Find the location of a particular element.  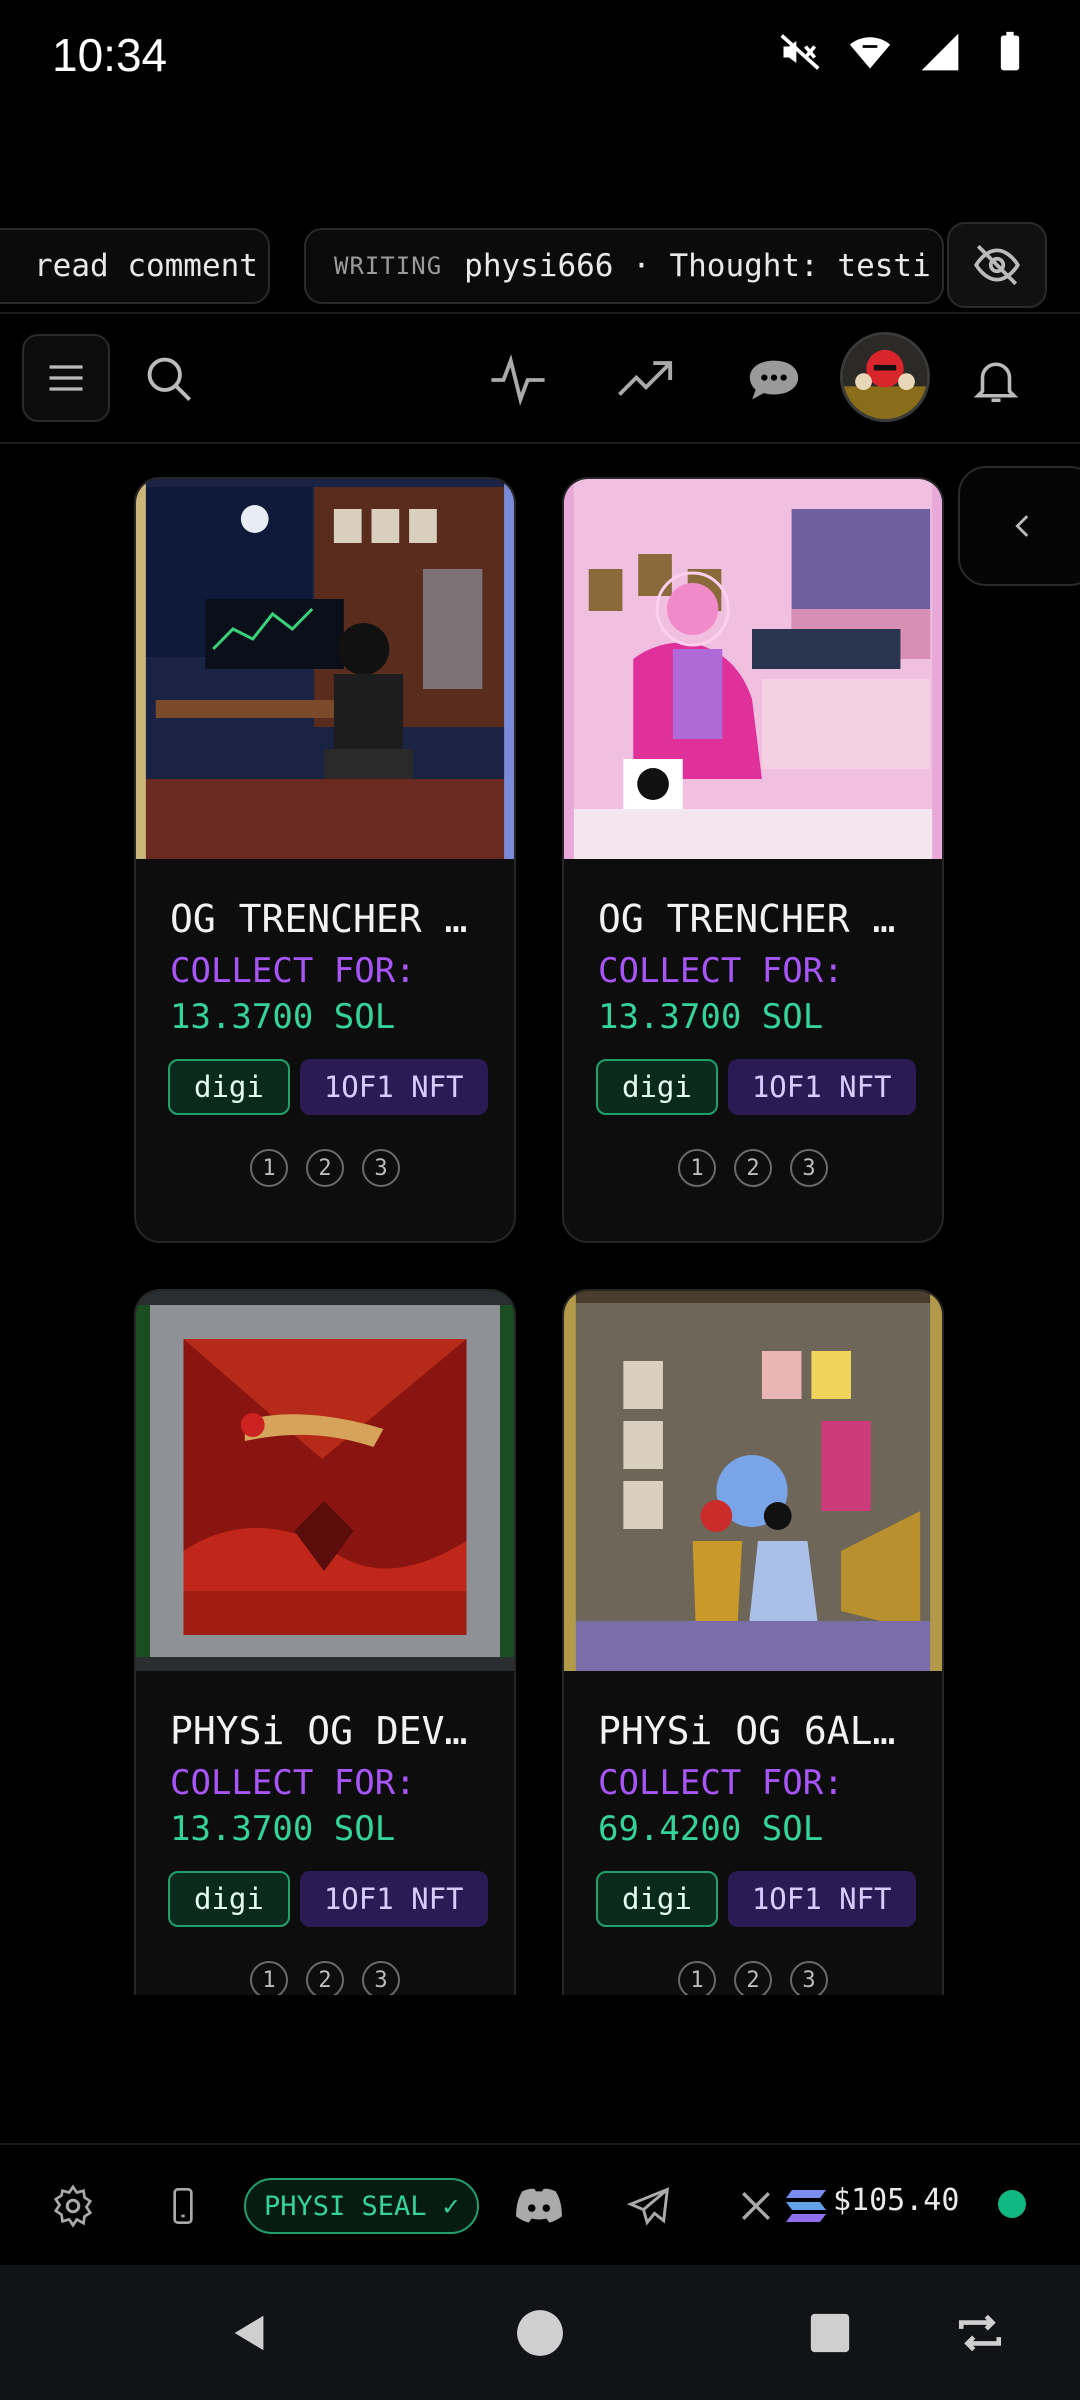

bottom-toolbar: PHYSI SEAL ✓ $105.40 is located at coordinates (540, 2204).